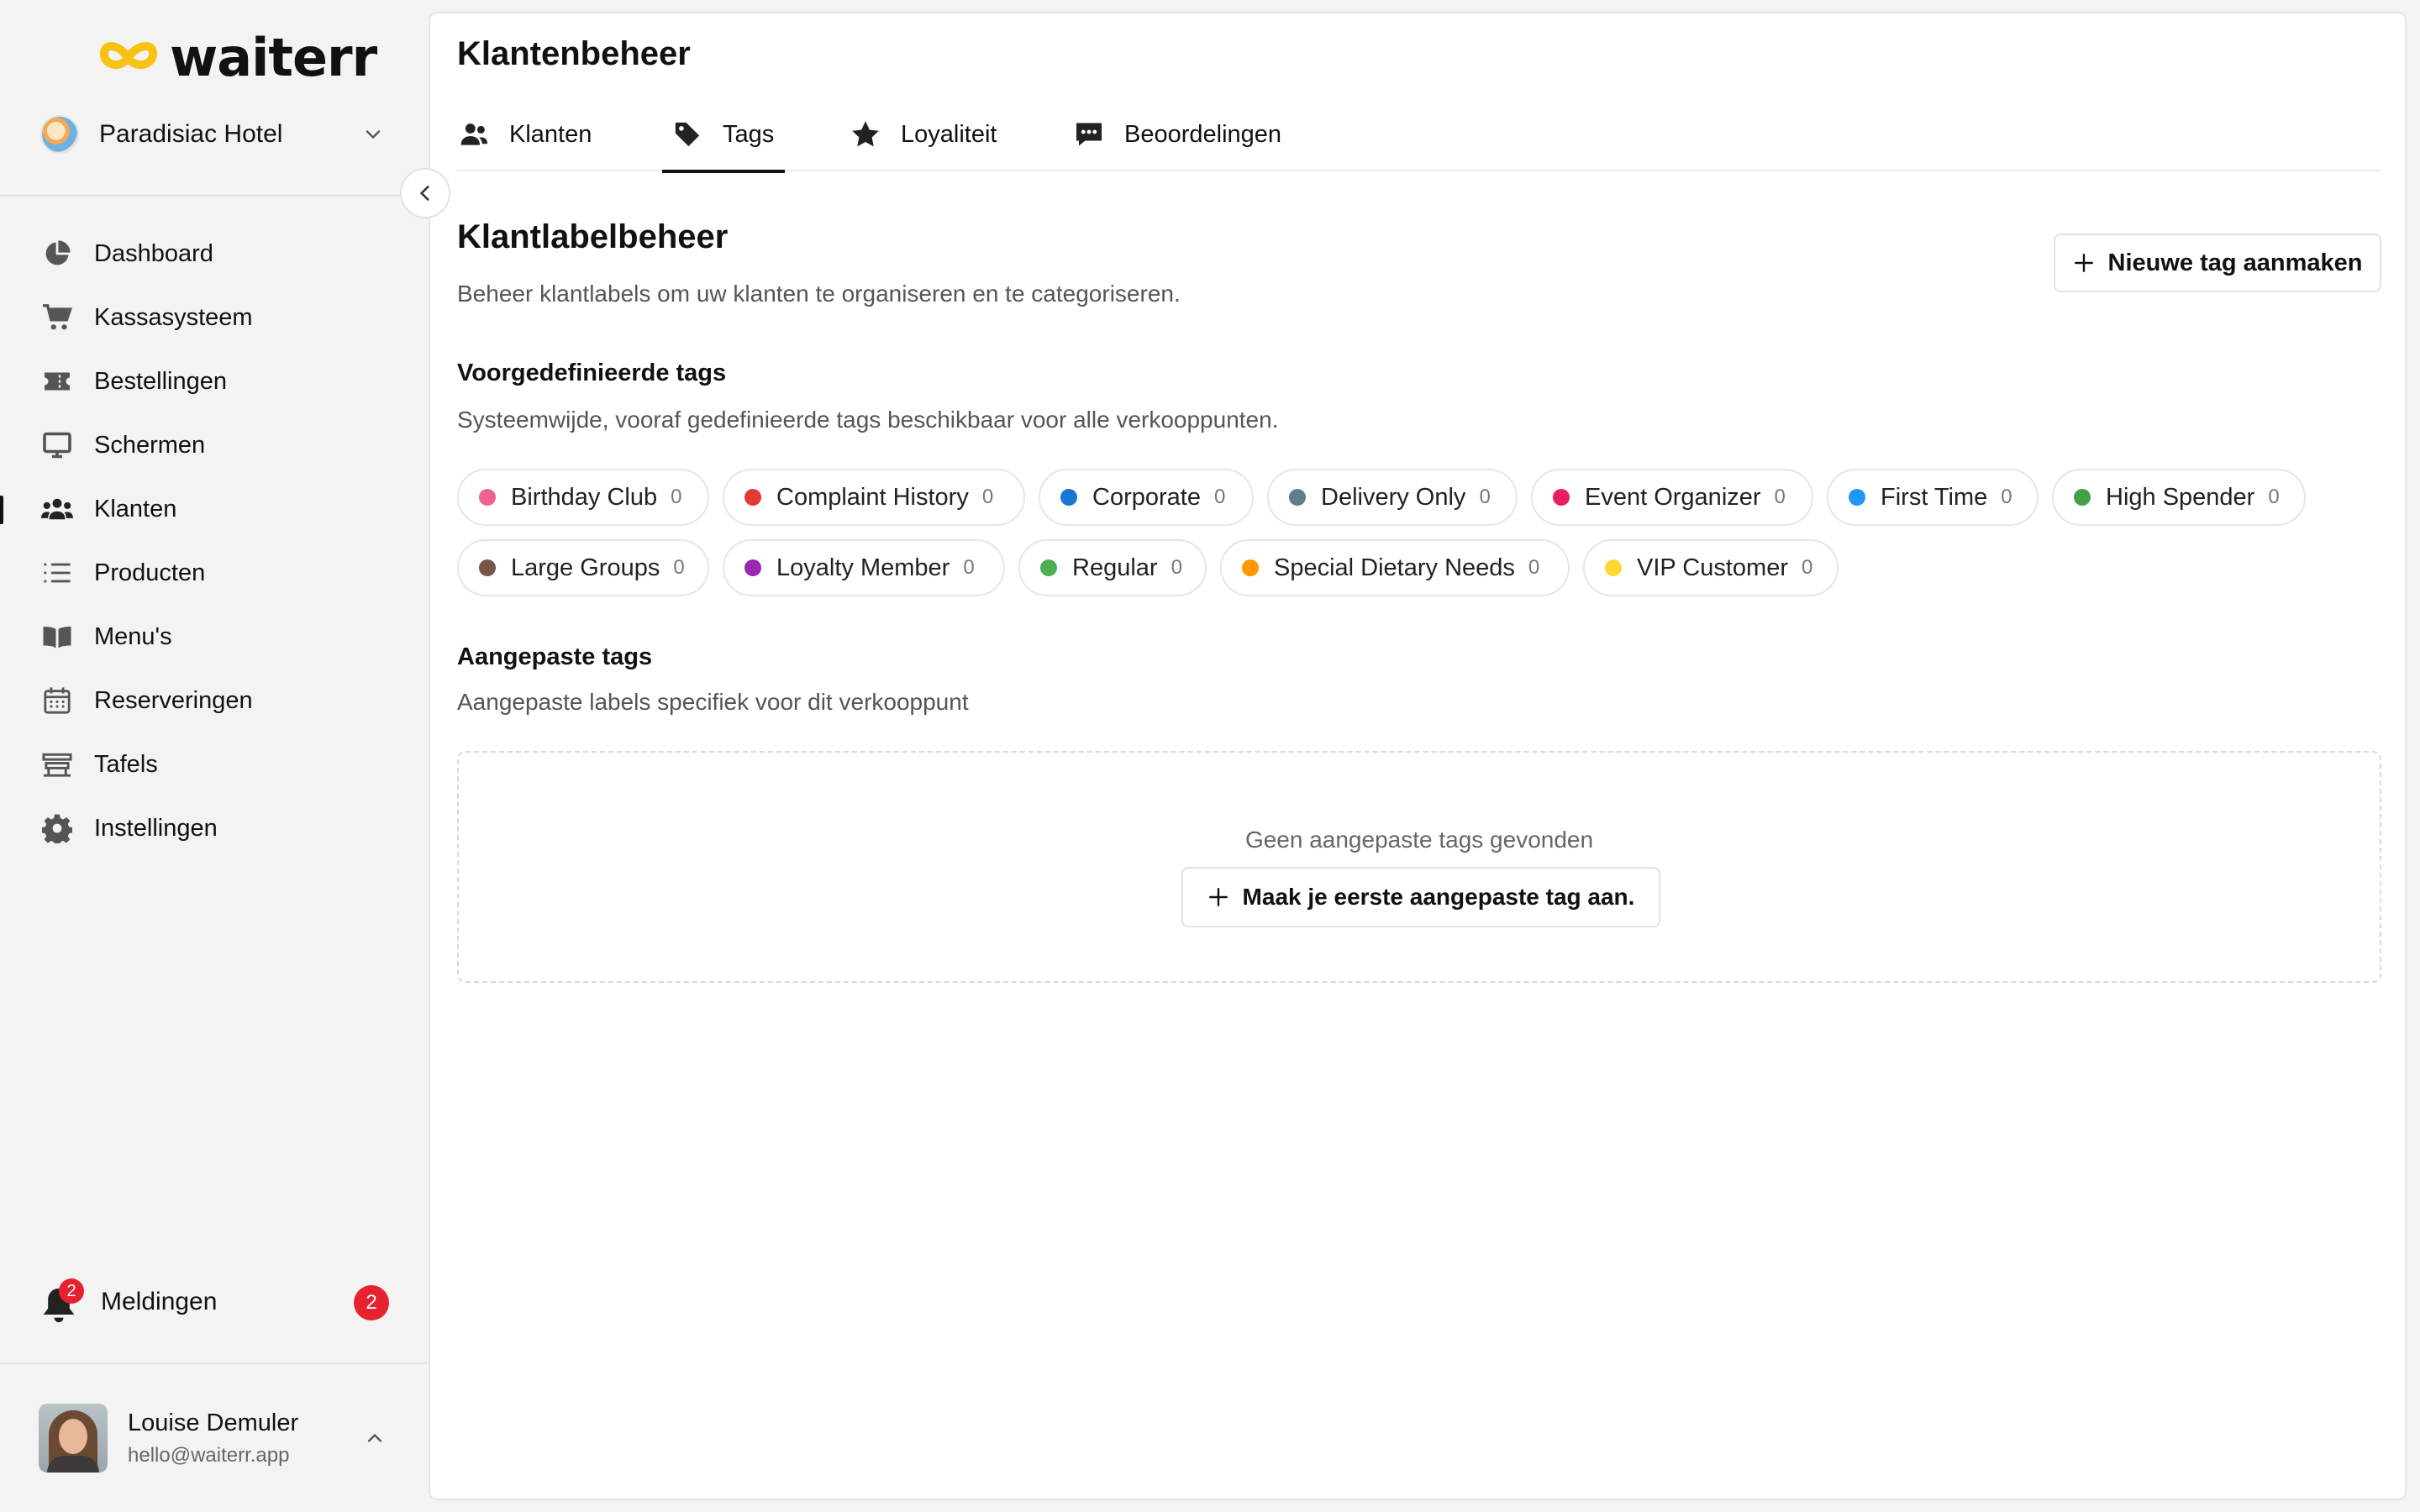 The image size is (2420, 1512). What do you see at coordinates (214, 573) in the screenshot?
I see `sidebar-item-producten: Producten` at bounding box center [214, 573].